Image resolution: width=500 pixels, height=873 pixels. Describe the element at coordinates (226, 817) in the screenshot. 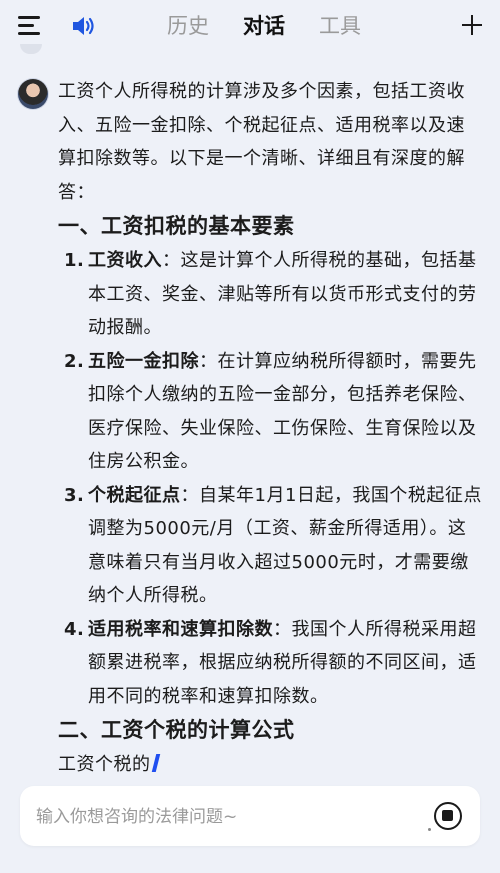

I see `question-input` at that location.